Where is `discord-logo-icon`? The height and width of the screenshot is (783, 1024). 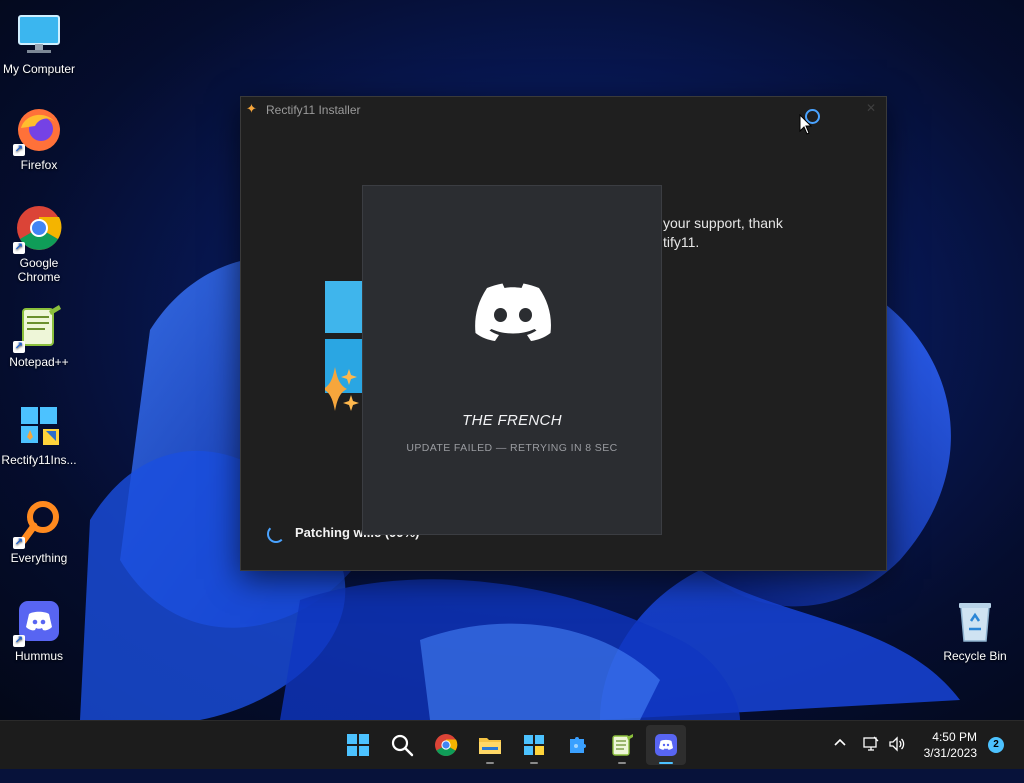
discord-logo-icon is located at coordinates (513, 314).